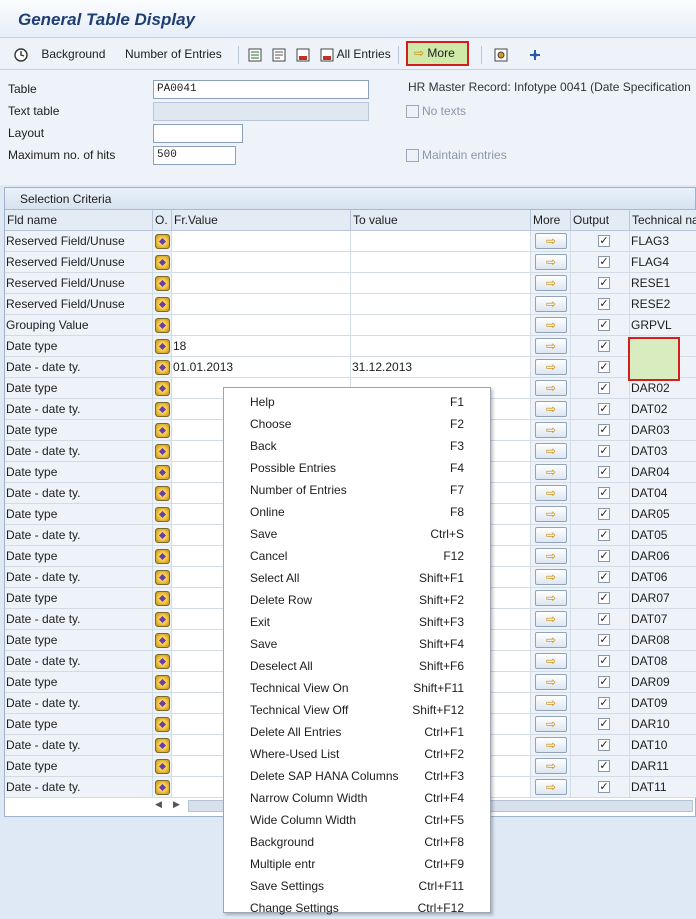 The height and width of the screenshot is (919, 696). I want to click on max-hits-field: 500, so click(194, 155).